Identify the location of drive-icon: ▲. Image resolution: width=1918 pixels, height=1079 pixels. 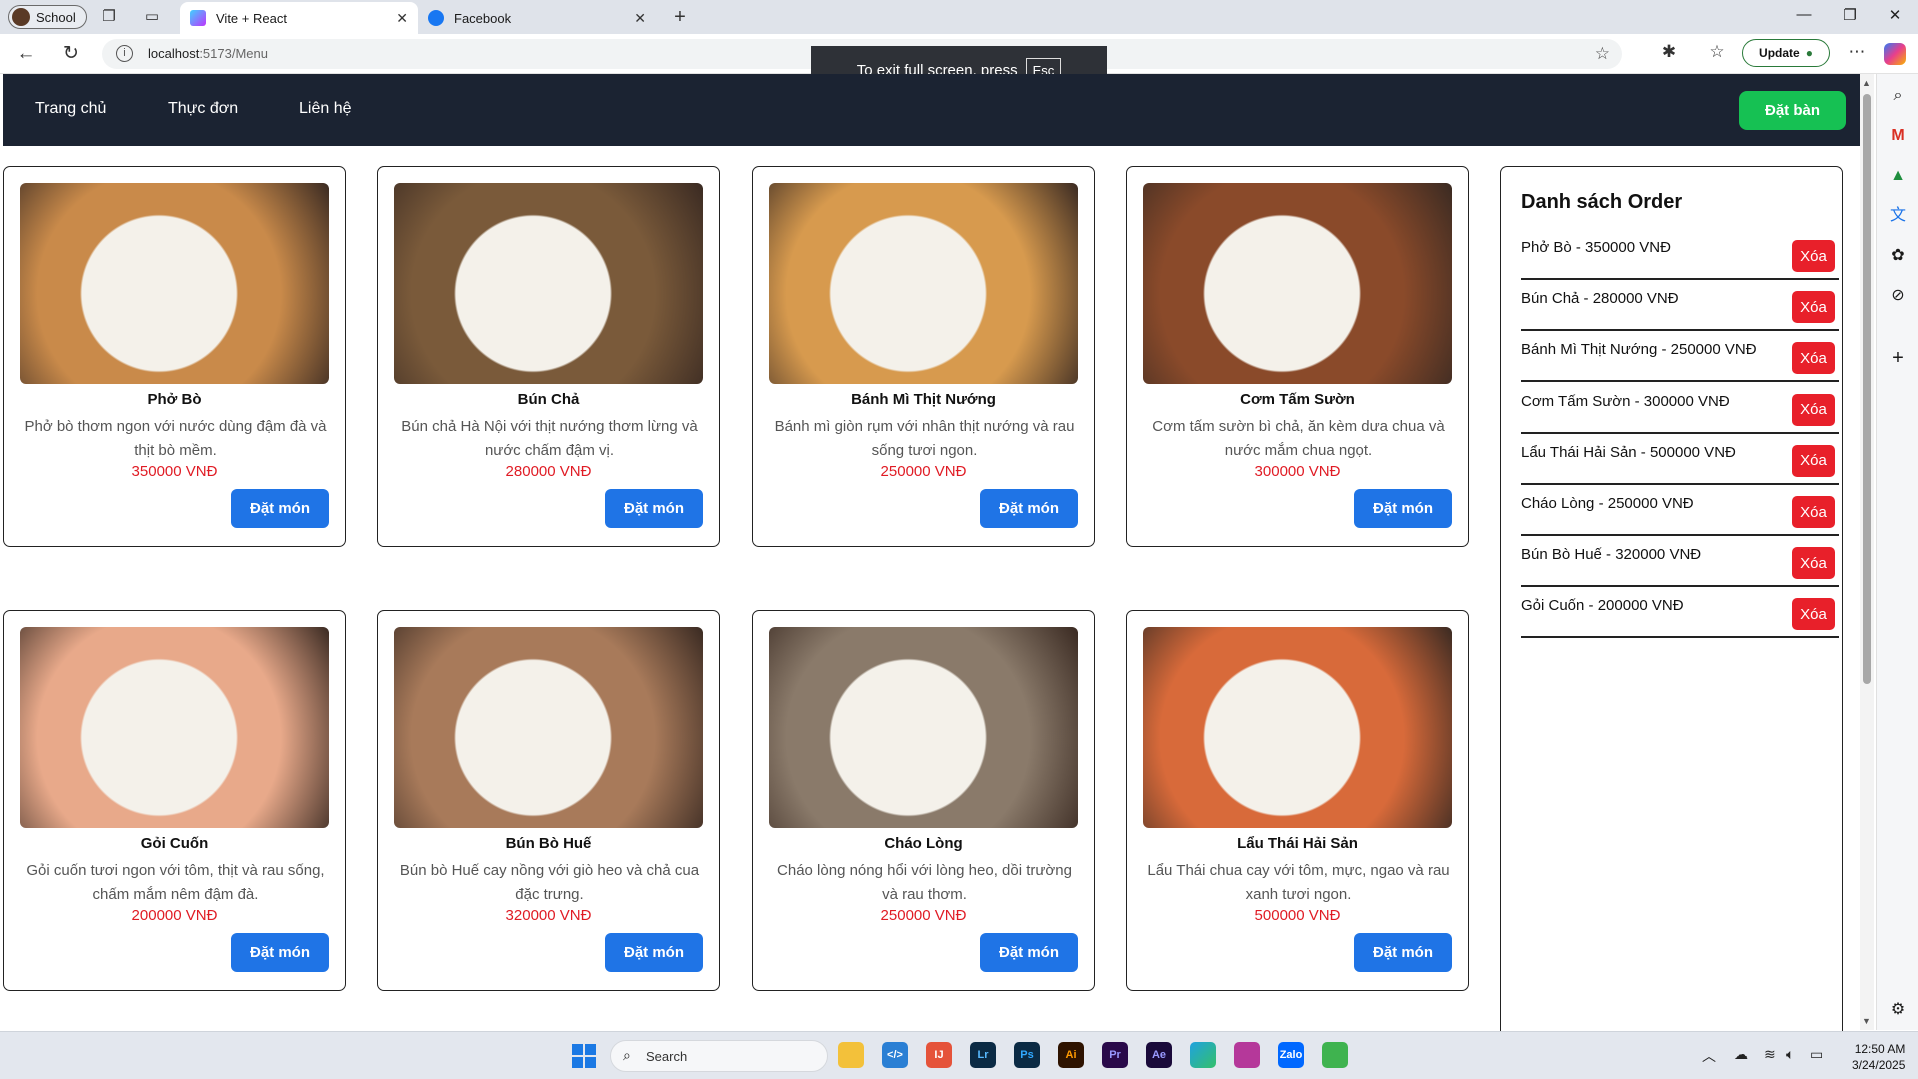
(1898, 176).